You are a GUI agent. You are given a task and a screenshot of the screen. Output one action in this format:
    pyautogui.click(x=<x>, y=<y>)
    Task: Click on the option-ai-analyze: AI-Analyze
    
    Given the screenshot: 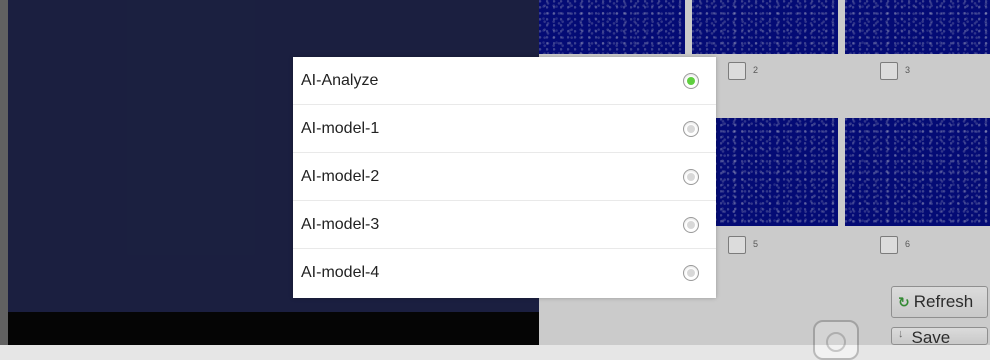 What is the action you would take?
    pyautogui.click(x=504, y=81)
    